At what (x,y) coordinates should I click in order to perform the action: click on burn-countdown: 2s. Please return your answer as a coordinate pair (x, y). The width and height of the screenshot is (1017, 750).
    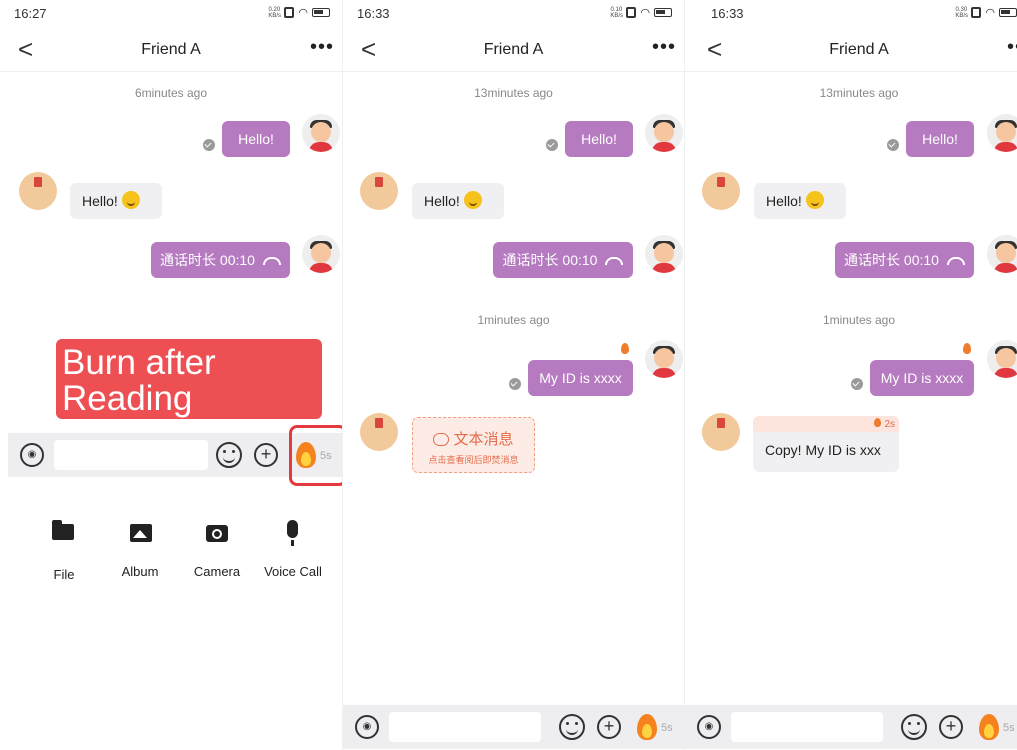
    Looking at the image, I should click on (884, 424).